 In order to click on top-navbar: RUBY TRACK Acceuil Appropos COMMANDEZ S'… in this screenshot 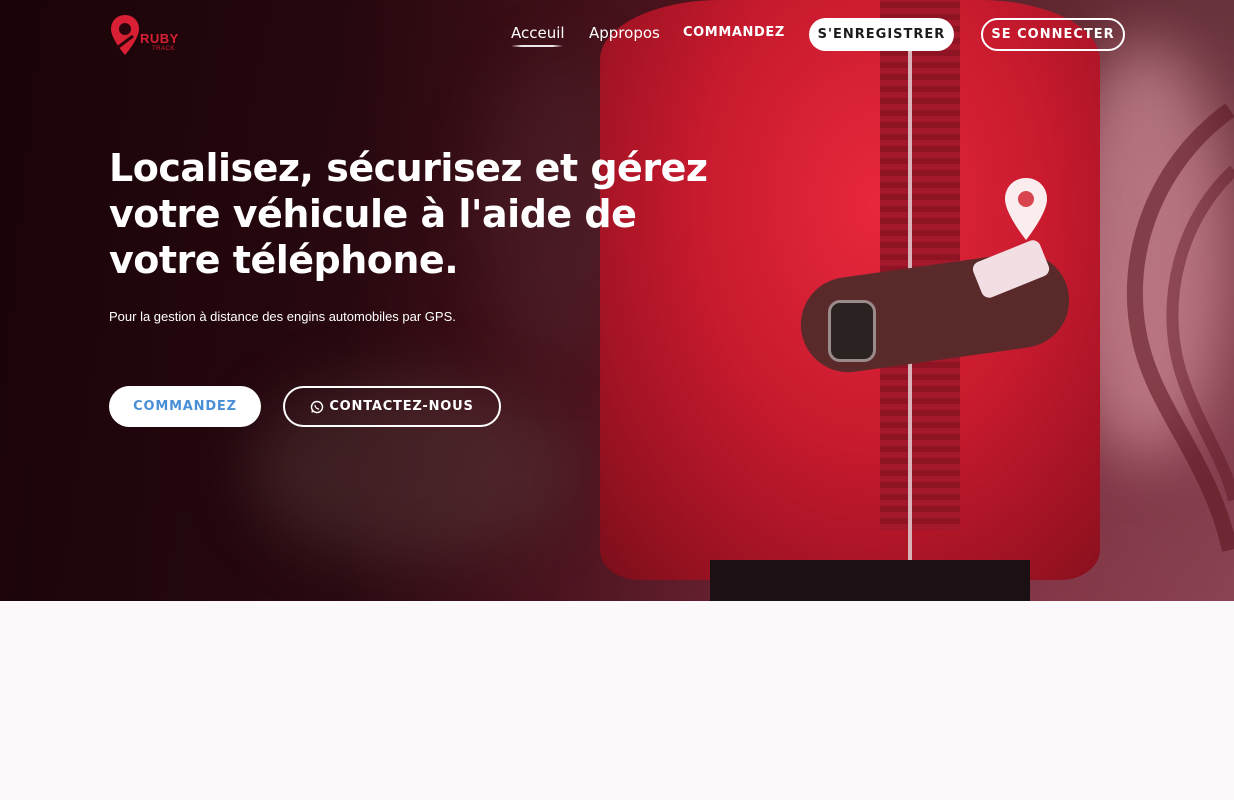, I will do `click(617, 35)`.